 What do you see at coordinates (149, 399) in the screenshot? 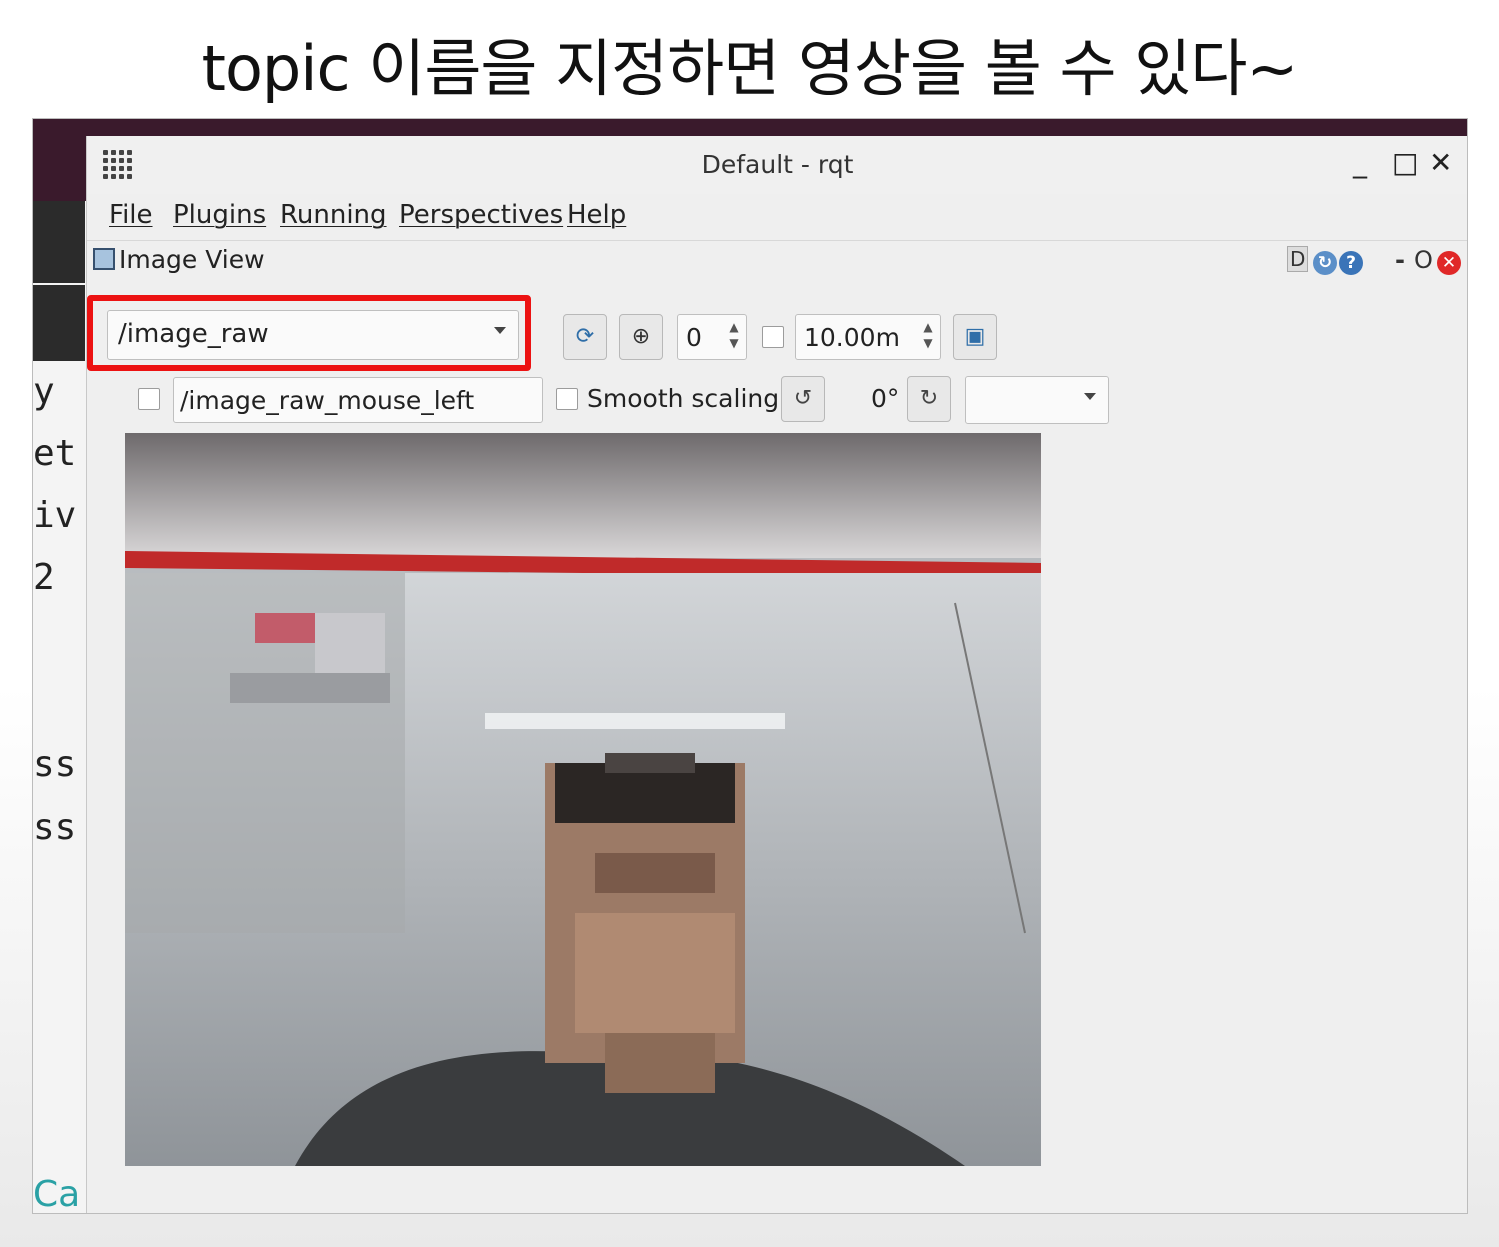
I see `publish-click-checkbox` at bounding box center [149, 399].